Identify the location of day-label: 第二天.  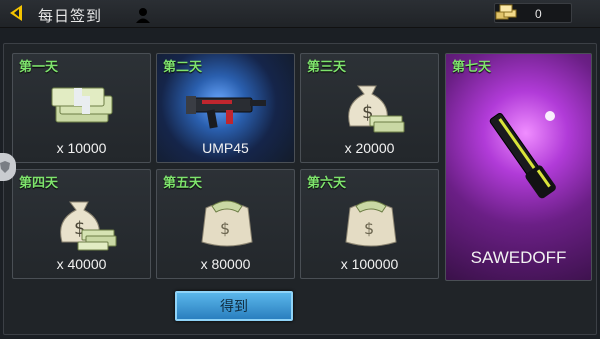
(183, 66).